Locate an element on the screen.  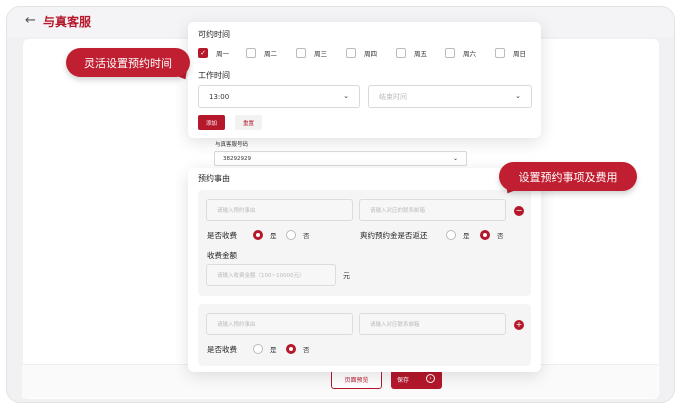
save-label: 保存 is located at coordinates (403, 380).